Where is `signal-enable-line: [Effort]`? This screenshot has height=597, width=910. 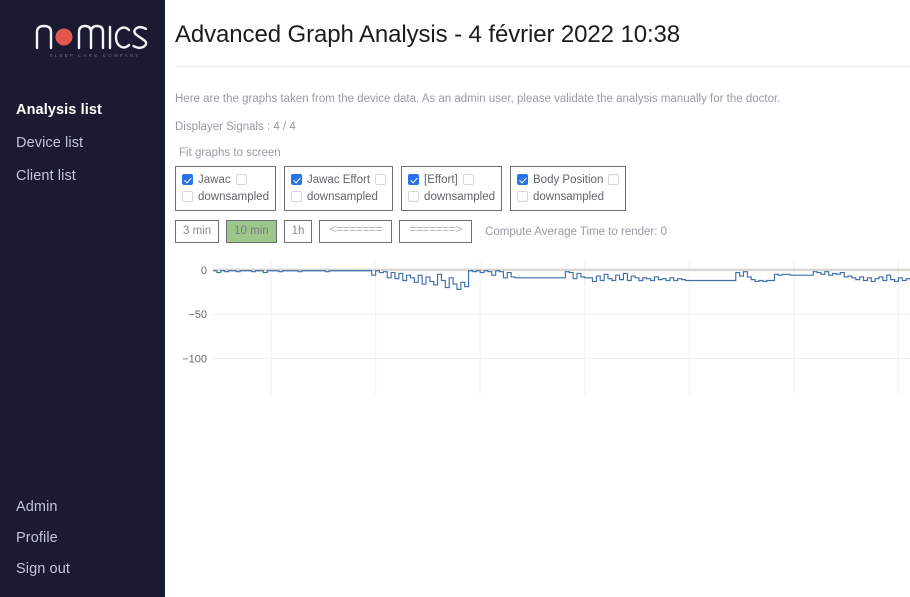
signal-enable-line: [Effort] is located at coordinates (451, 179).